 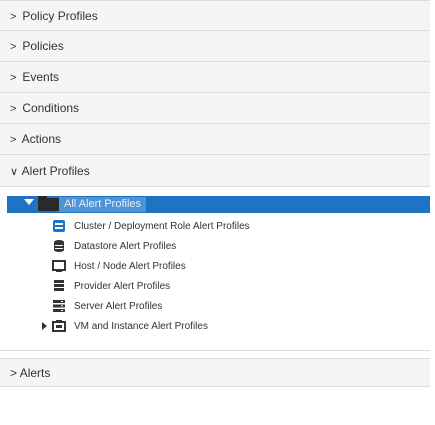 What do you see at coordinates (141, 326) in the screenshot?
I see `tree-item-label: VM and Instance Alert Profiles` at bounding box center [141, 326].